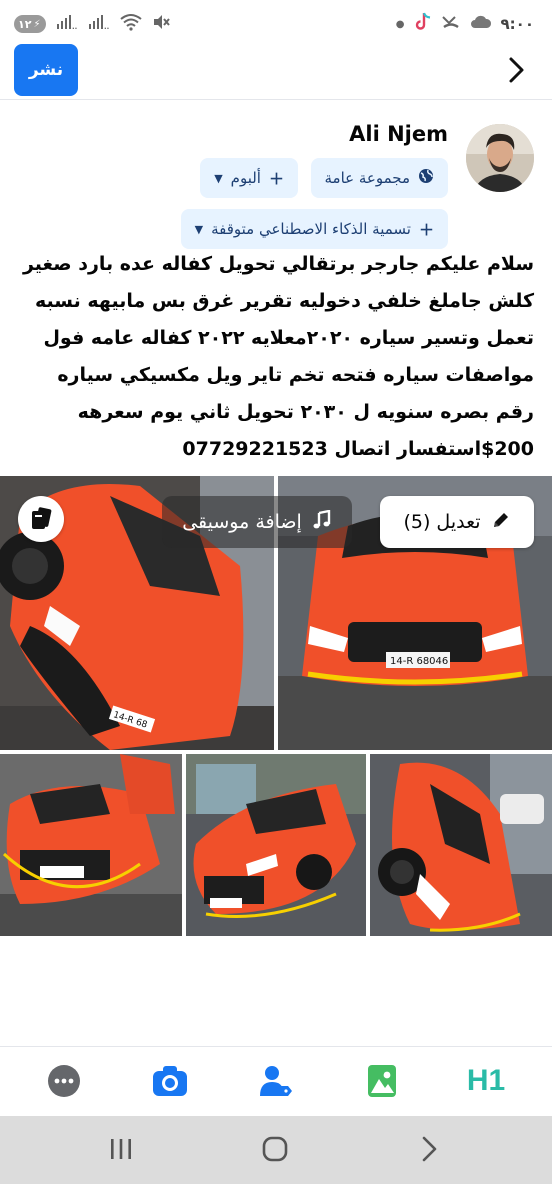  I want to click on wifi-icon, so click(131, 24).